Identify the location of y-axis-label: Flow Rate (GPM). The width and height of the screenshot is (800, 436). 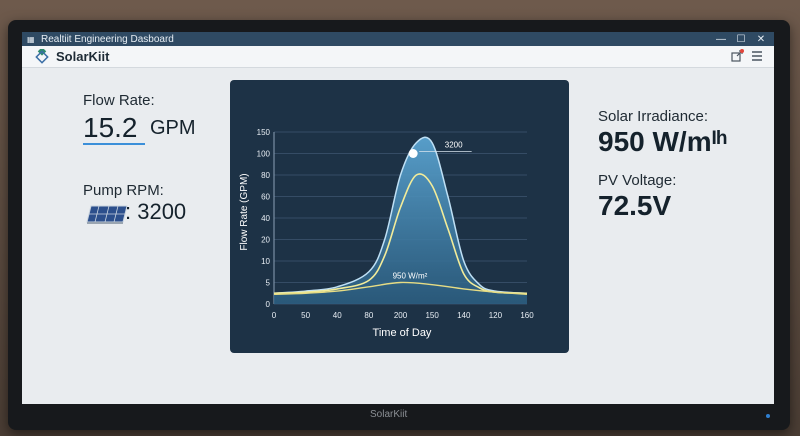
(244, 211).